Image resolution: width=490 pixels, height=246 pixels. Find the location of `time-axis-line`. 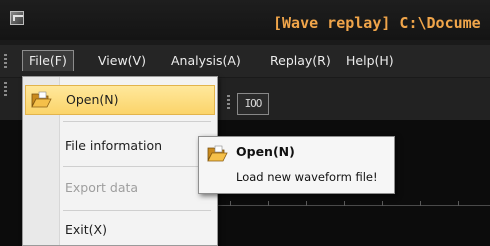

time-axis-line is located at coordinates (350, 205).